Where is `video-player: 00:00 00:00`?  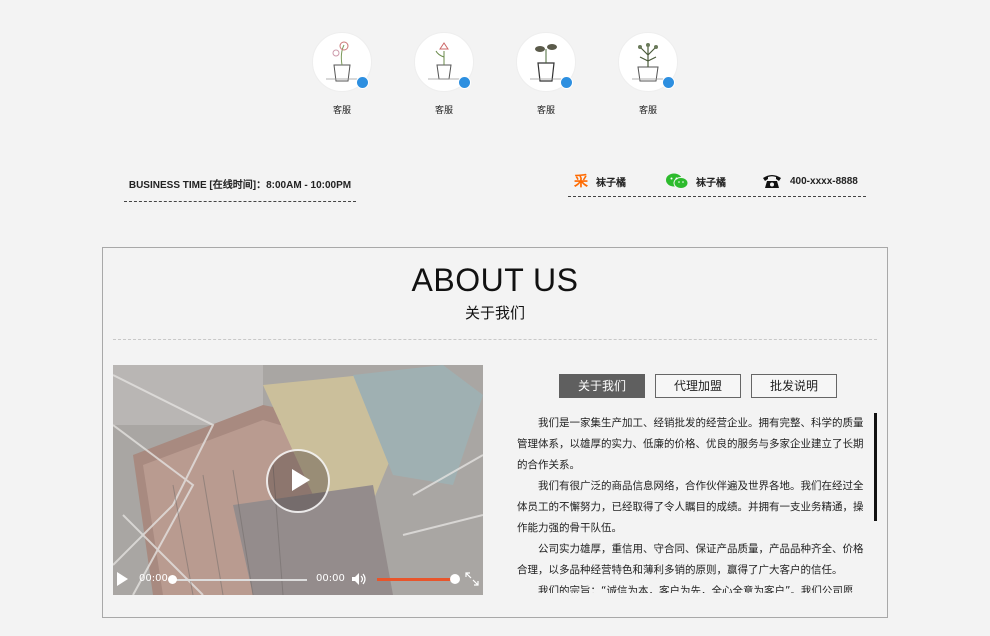
video-player: 00:00 00:00 is located at coordinates (298, 480).